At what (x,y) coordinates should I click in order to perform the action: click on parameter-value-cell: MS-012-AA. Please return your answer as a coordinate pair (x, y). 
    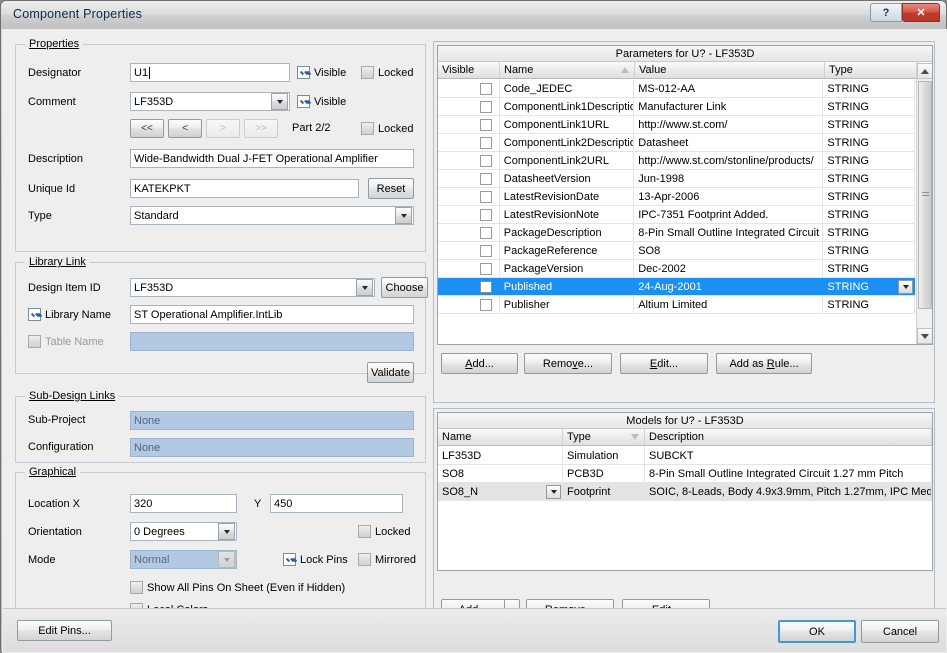
    Looking at the image, I should click on (729, 88).